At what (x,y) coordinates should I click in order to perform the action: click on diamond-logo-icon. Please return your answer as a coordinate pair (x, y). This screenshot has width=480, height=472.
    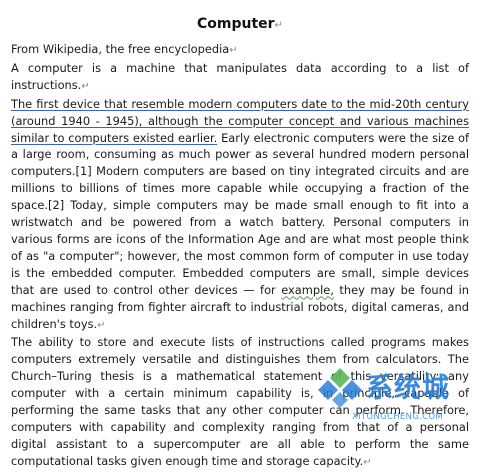
    Looking at the image, I should click on (340, 388).